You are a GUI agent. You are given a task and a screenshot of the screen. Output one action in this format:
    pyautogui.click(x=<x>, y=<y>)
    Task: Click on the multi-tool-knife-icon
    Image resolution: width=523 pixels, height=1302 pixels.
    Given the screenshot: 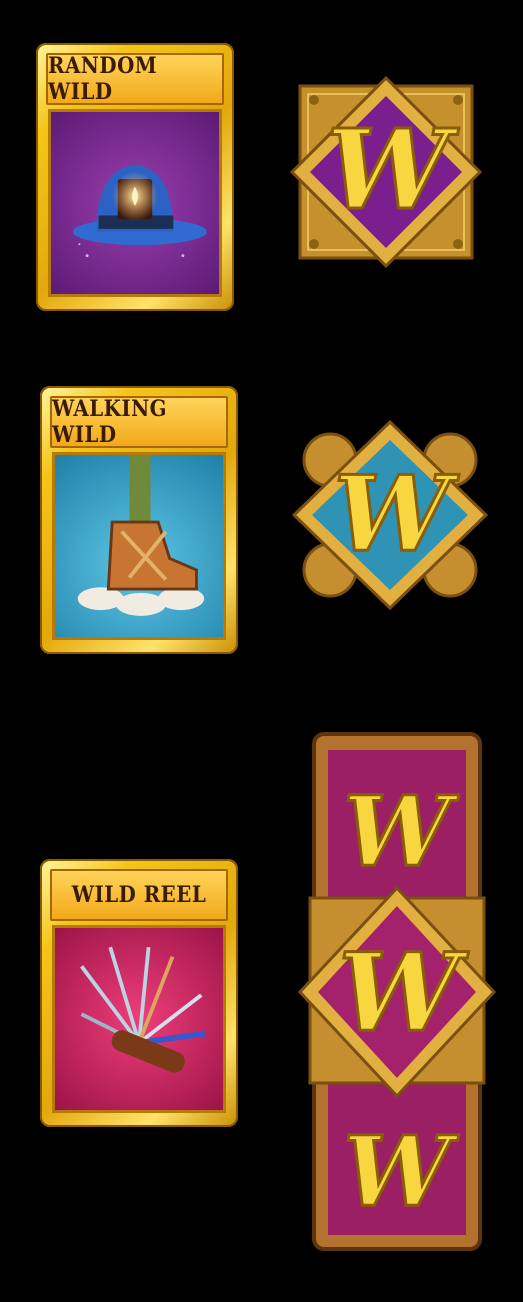 What is the action you would take?
    pyautogui.click(x=139, y=1019)
    